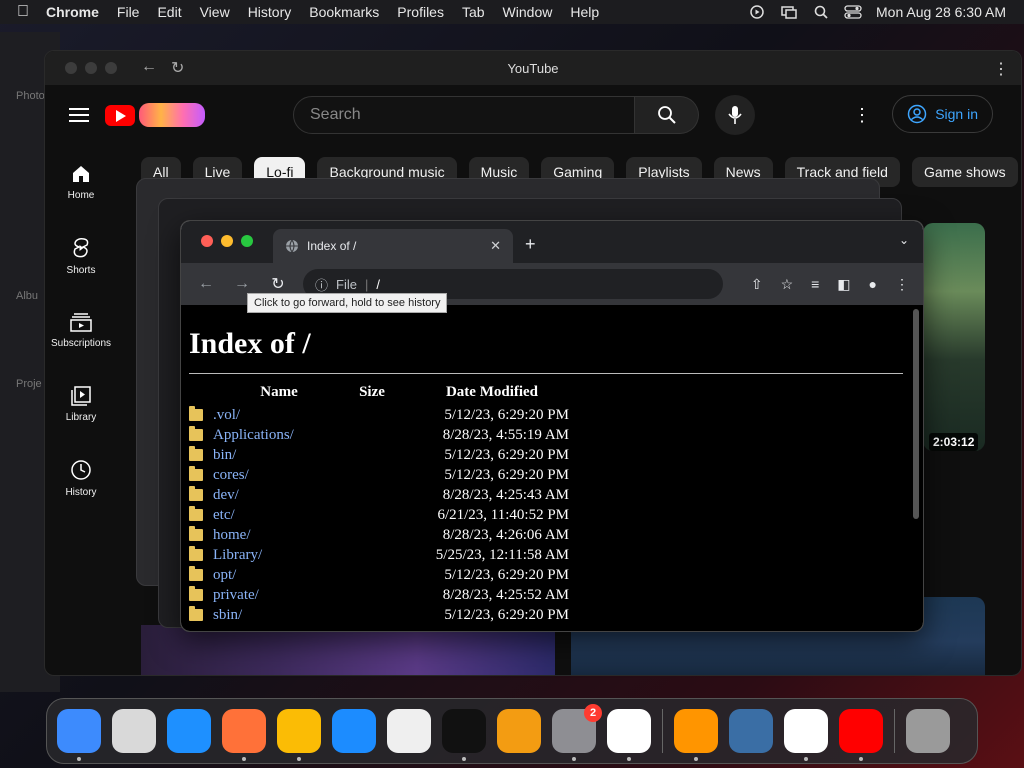  Describe the element at coordinates (134, 731) in the screenshot. I see `launchpad-icon` at that location.